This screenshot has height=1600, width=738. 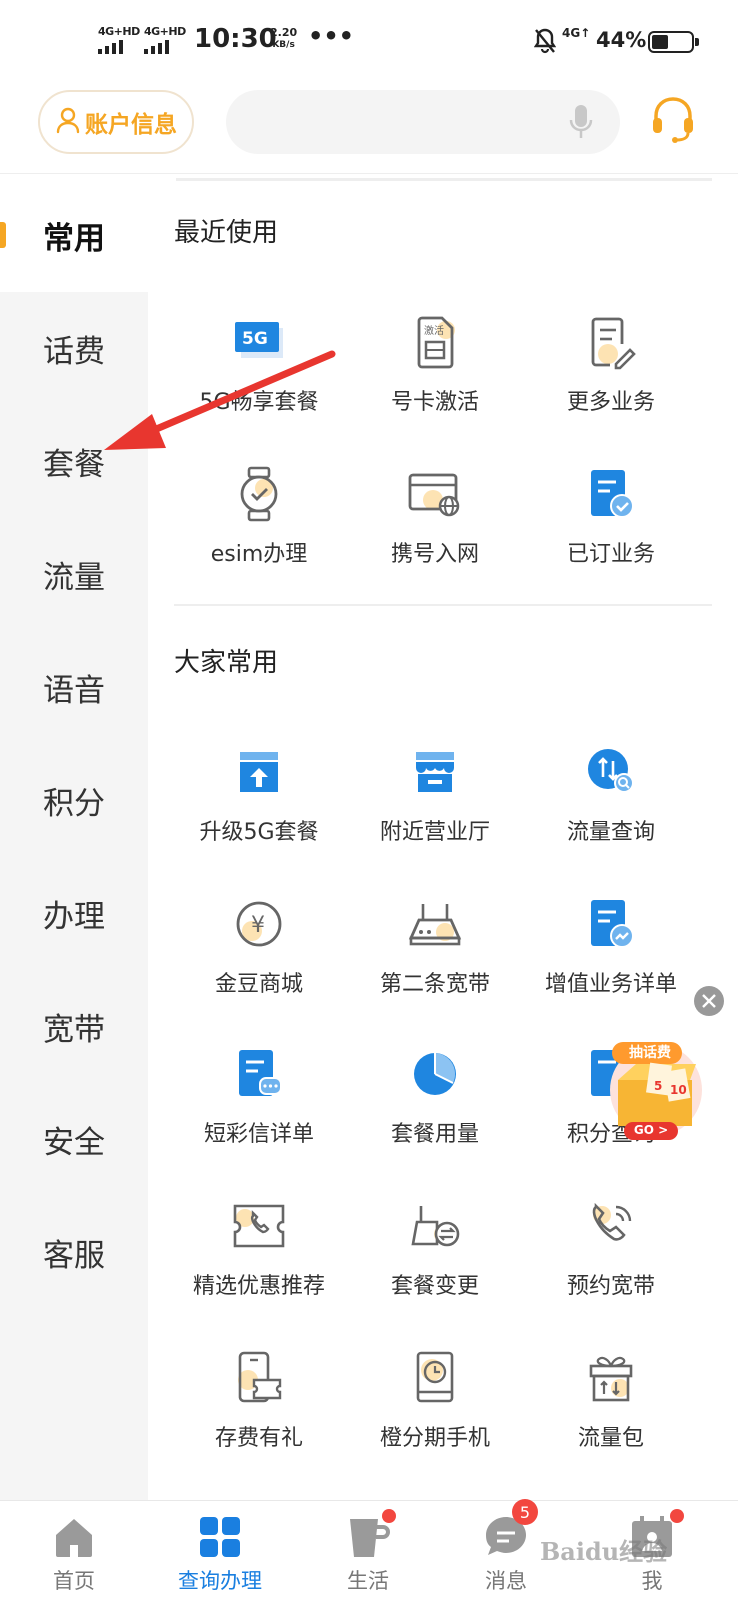 I want to click on phone-call-icon, so click(x=611, y=1226).